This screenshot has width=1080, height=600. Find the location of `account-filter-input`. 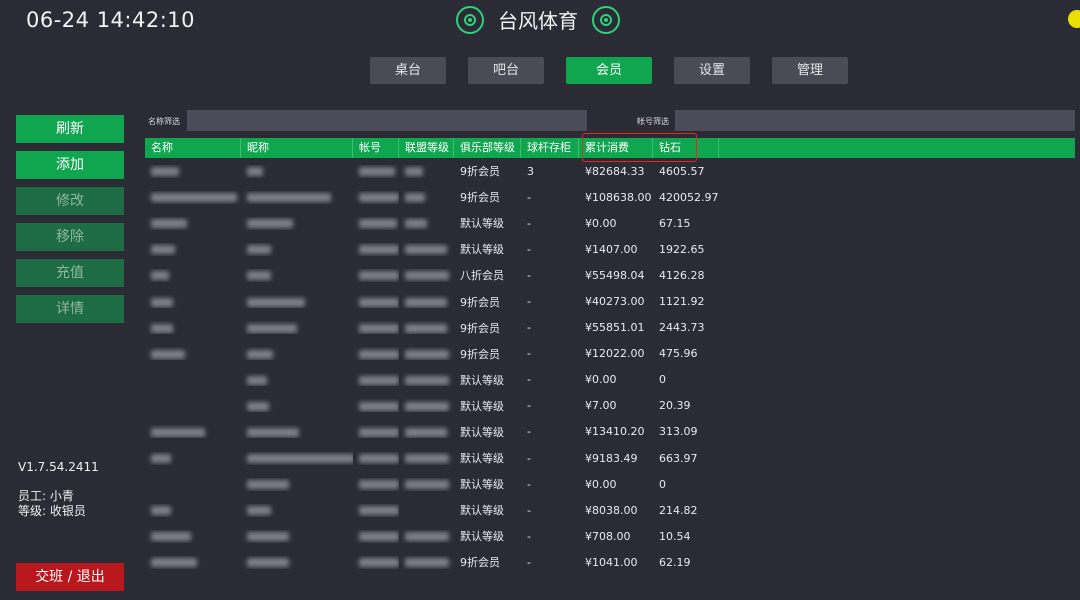

account-filter-input is located at coordinates (875, 120).